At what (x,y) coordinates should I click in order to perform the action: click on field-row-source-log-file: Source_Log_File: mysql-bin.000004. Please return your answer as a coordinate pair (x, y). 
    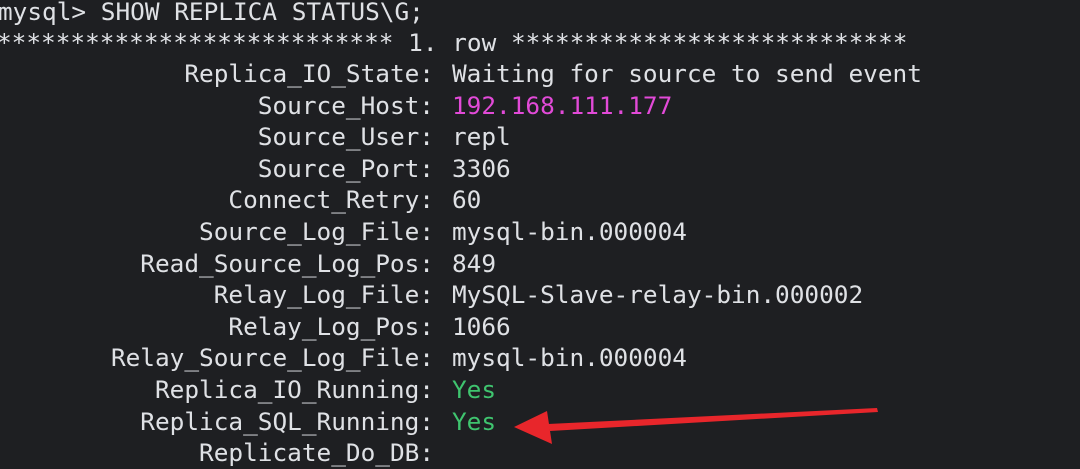
    Looking at the image, I should click on (540, 232).